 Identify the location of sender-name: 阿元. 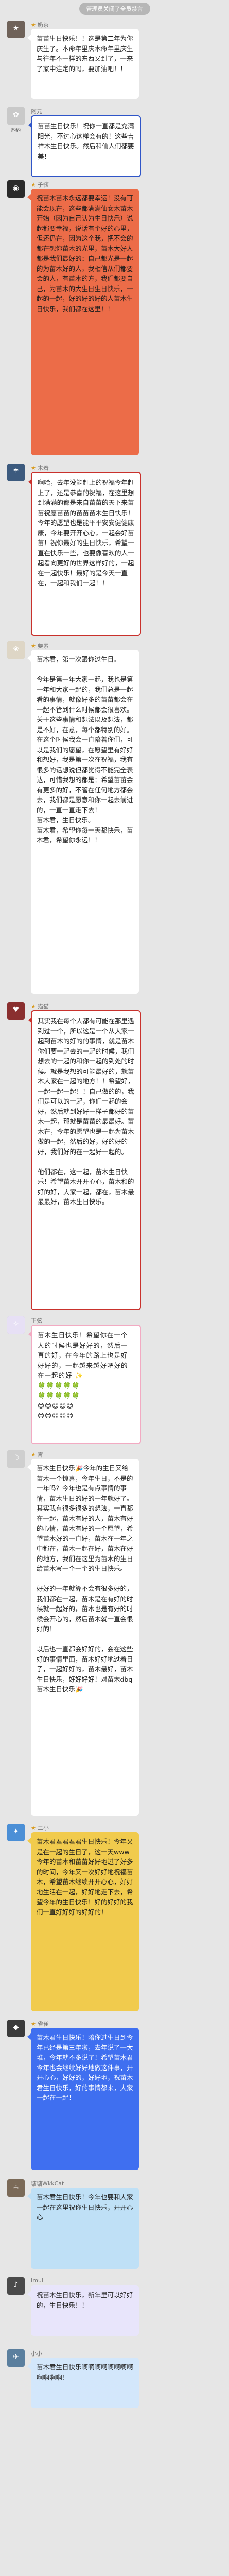
(36, 111).